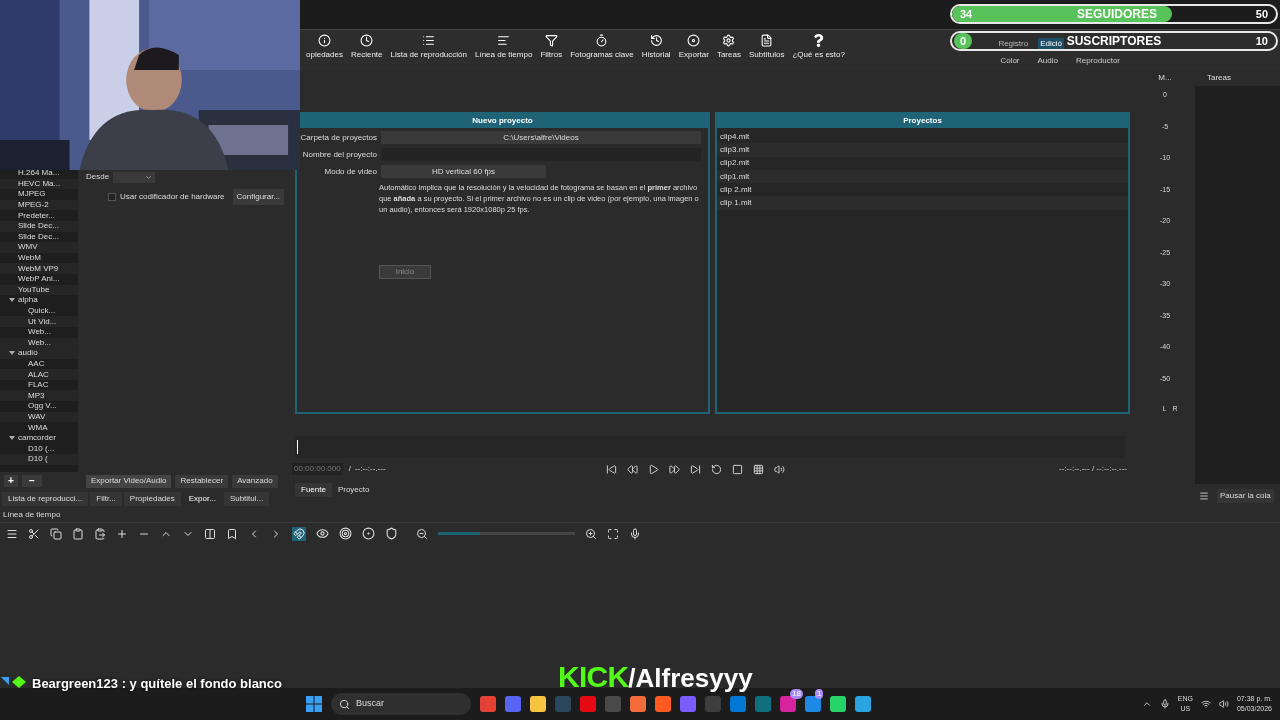  What do you see at coordinates (32, 481) in the screenshot?
I see `remove-button: −` at bounding box center [32, 481].